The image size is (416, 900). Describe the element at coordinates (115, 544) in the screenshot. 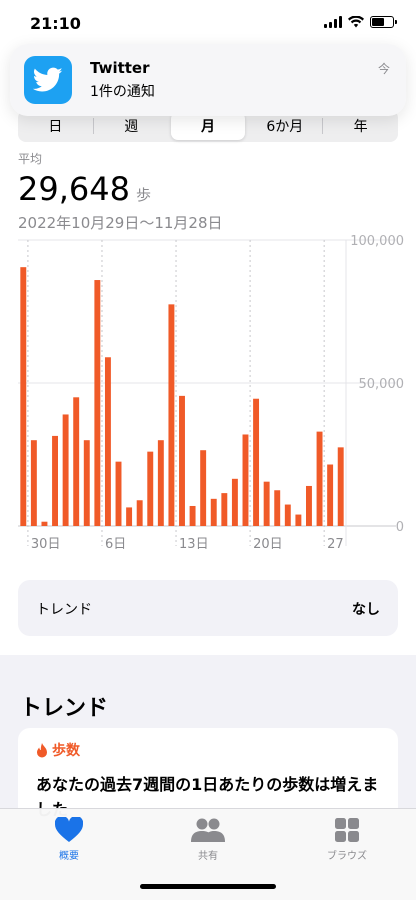

I see `chart-x-tick-label: 6日` at that location.